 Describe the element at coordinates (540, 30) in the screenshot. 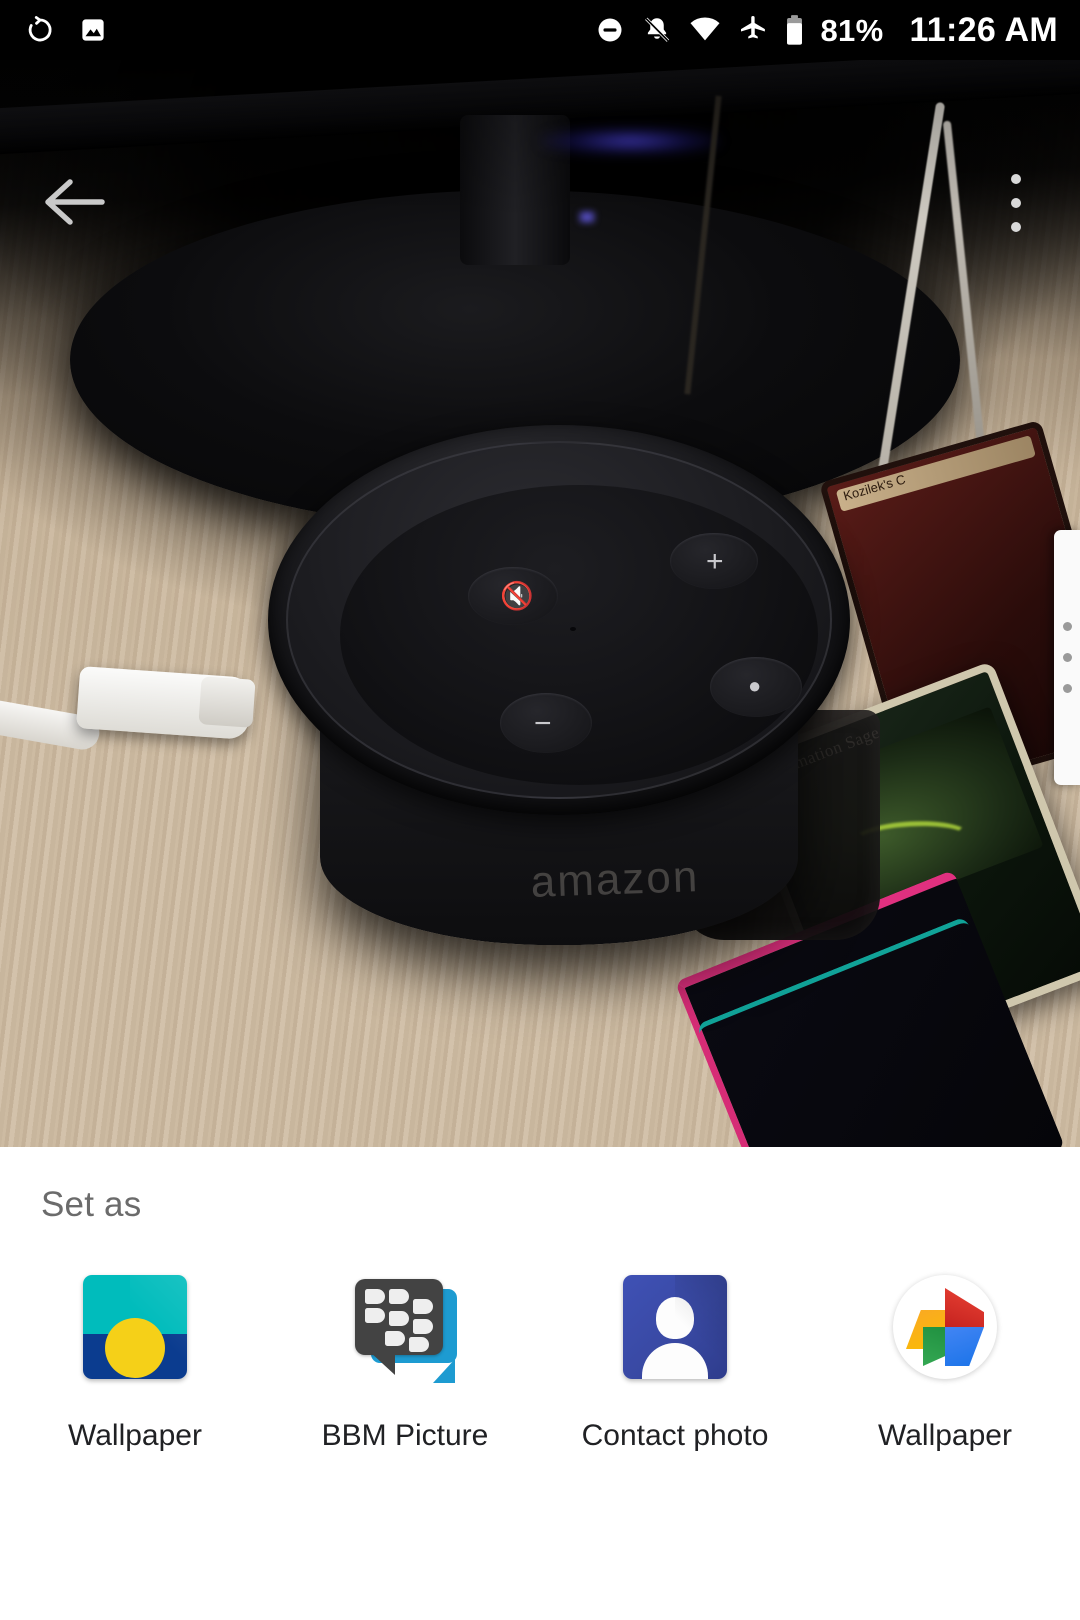

I see `status-bar: 81% 11:26 AM` at that location.